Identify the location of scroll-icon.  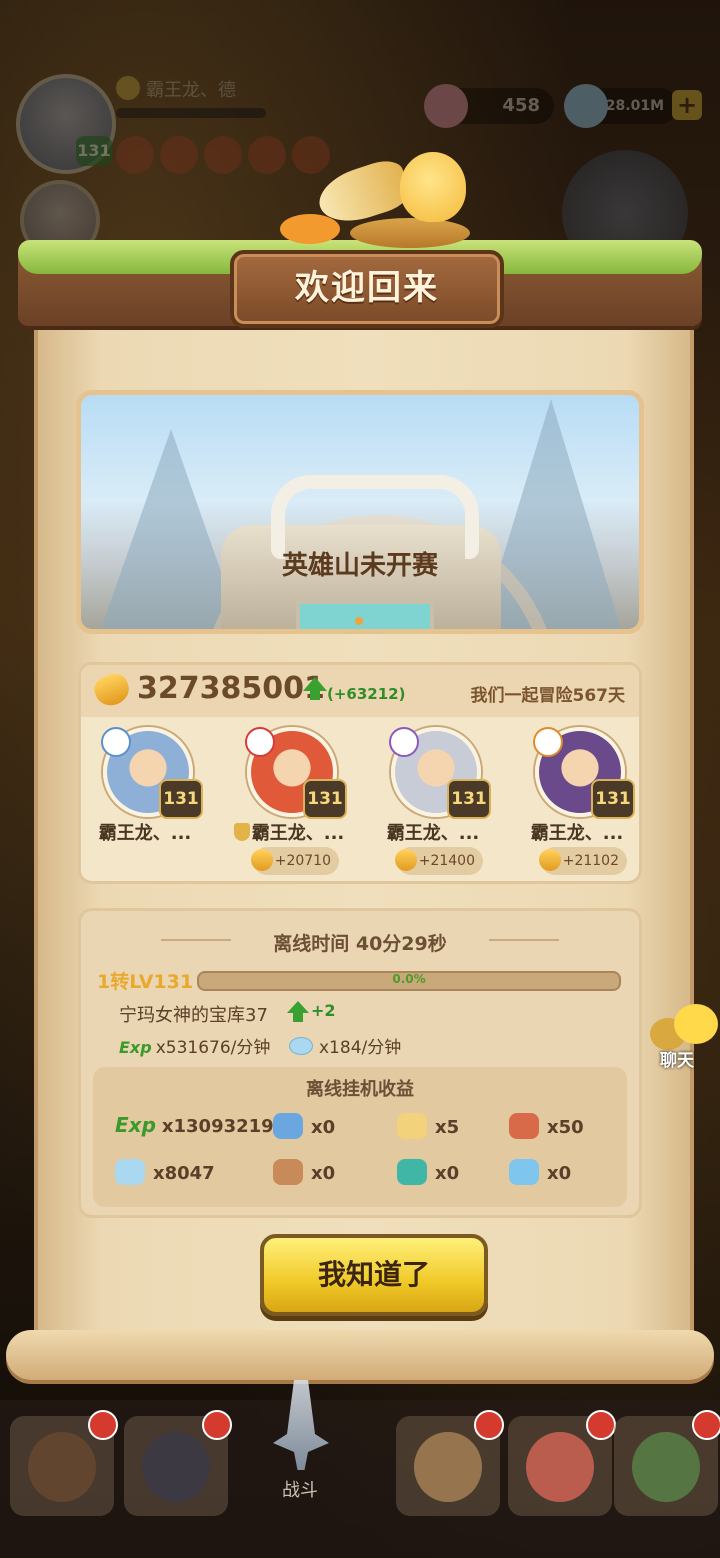
(288, 1126).